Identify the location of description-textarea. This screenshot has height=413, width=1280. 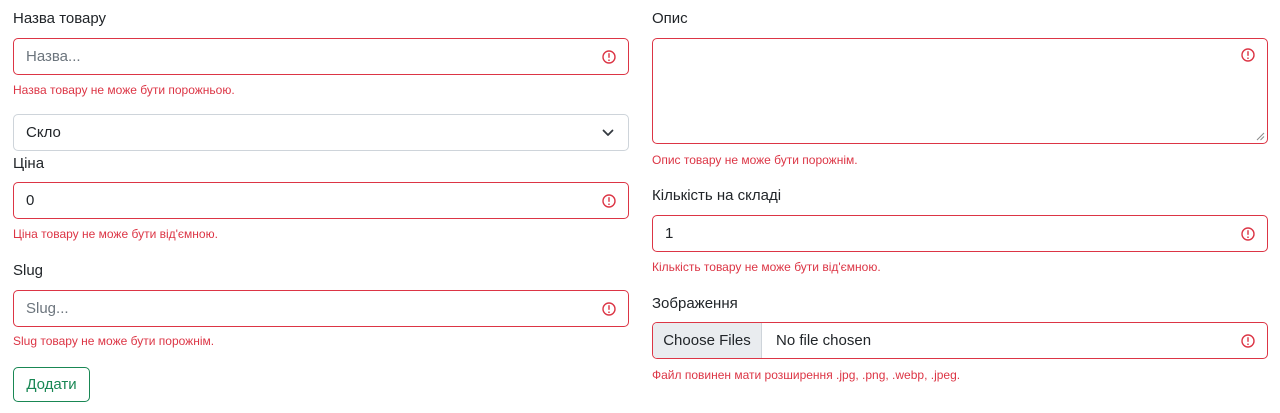
(960, 91).